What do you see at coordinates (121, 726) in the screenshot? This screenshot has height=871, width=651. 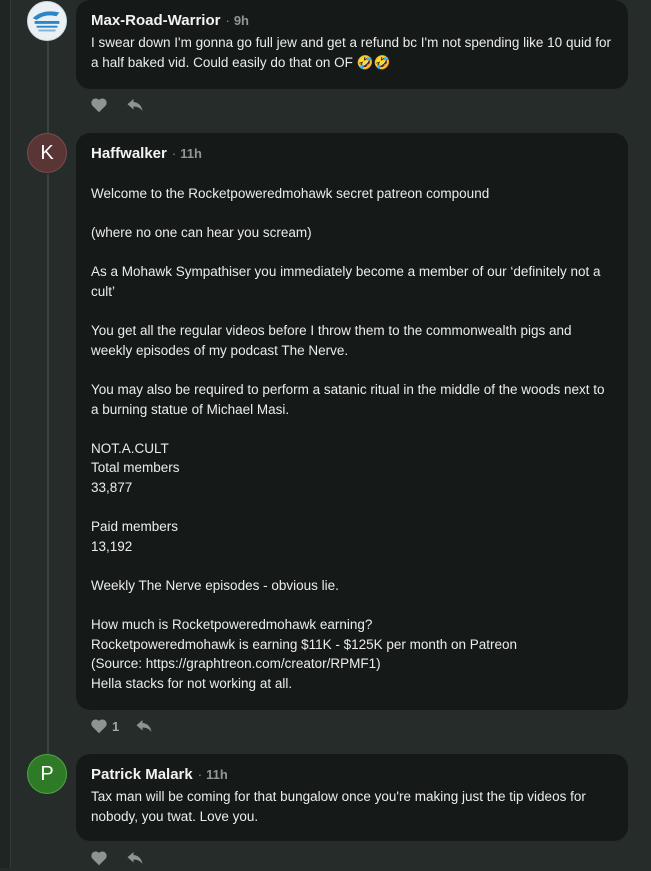 I see `comment-actions: 1` at bounding box center [121, 726].